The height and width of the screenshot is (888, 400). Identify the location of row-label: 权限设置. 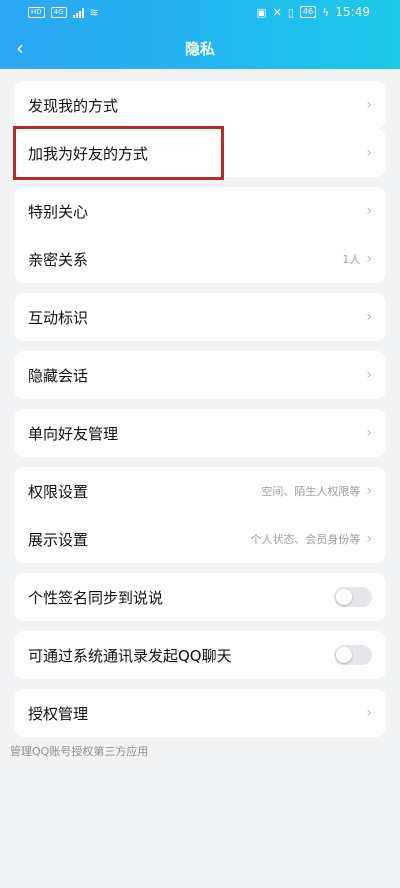
(58, 491).